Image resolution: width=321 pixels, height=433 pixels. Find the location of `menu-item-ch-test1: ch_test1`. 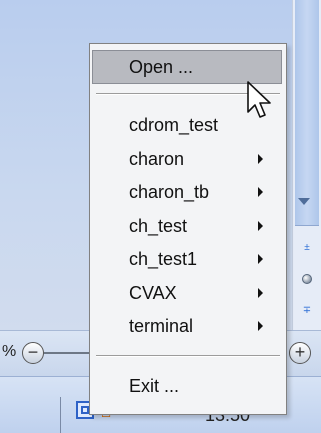

menu-item-ch-test1: ch_test1 is located at coordinates (187, 259).